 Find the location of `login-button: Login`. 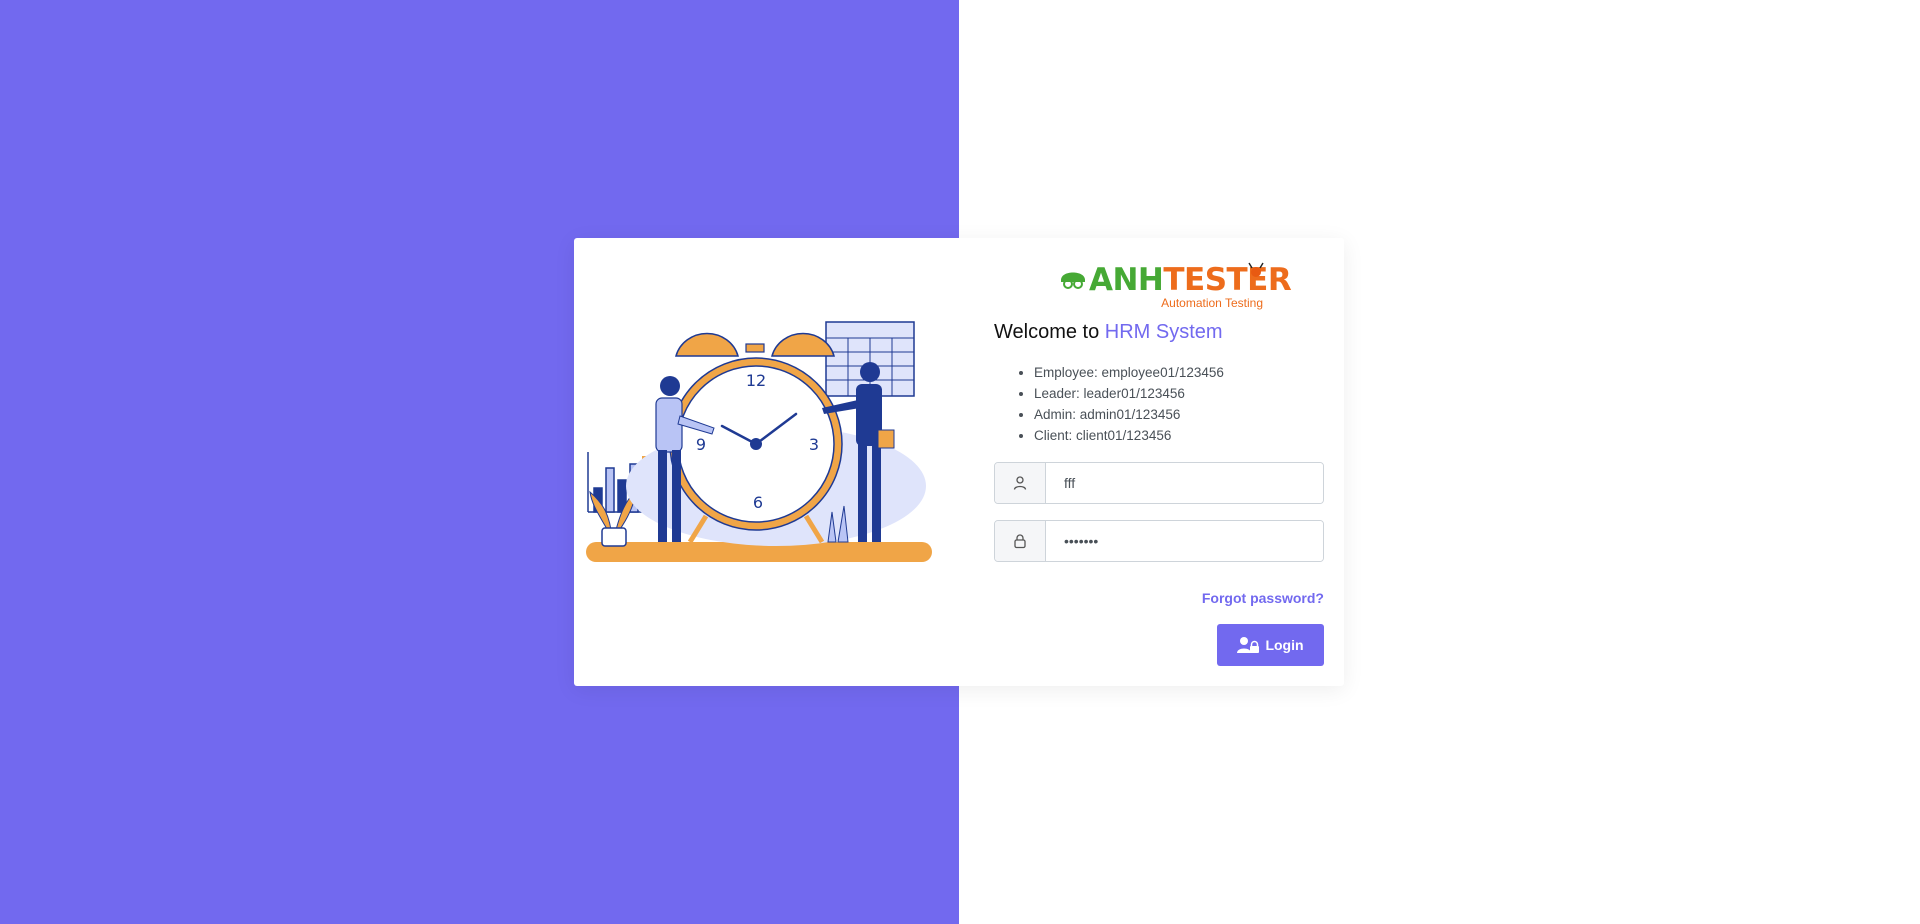

login-button: Login is located at coordinates (1270, 645).